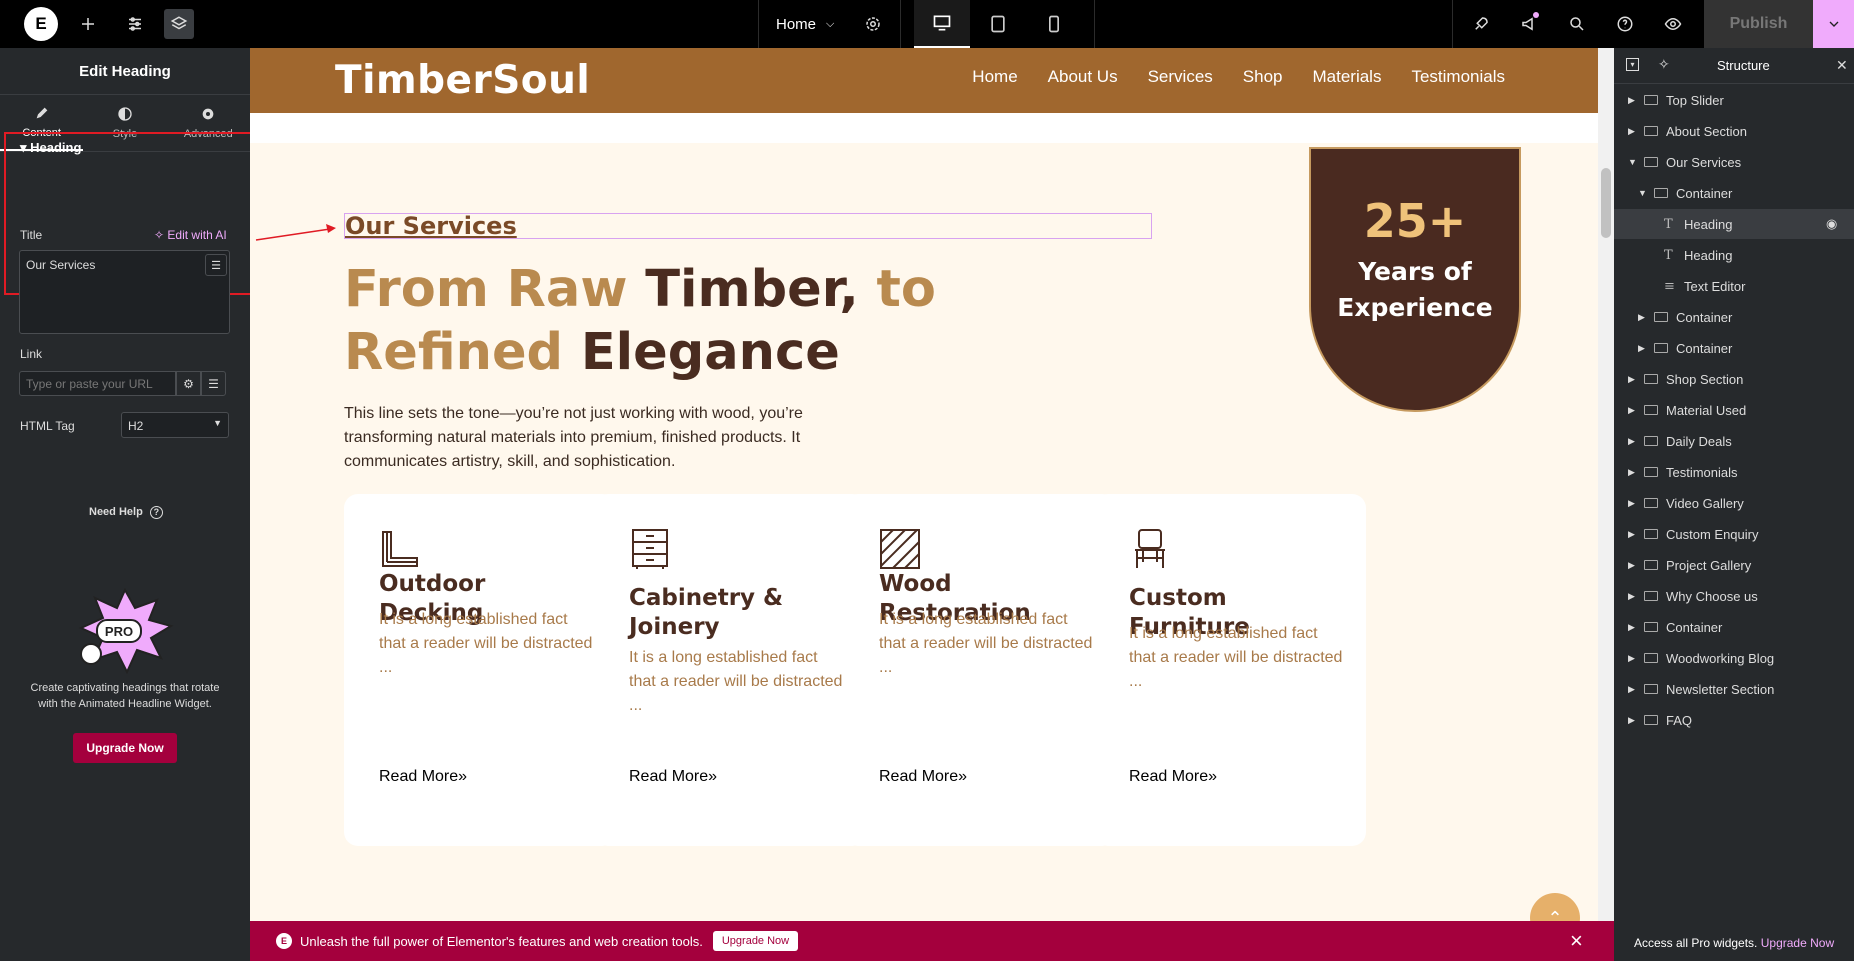 Image resolution: width=1854 pixels, height=961 pixels. I want to click on help-icon, so click(1625, 24).